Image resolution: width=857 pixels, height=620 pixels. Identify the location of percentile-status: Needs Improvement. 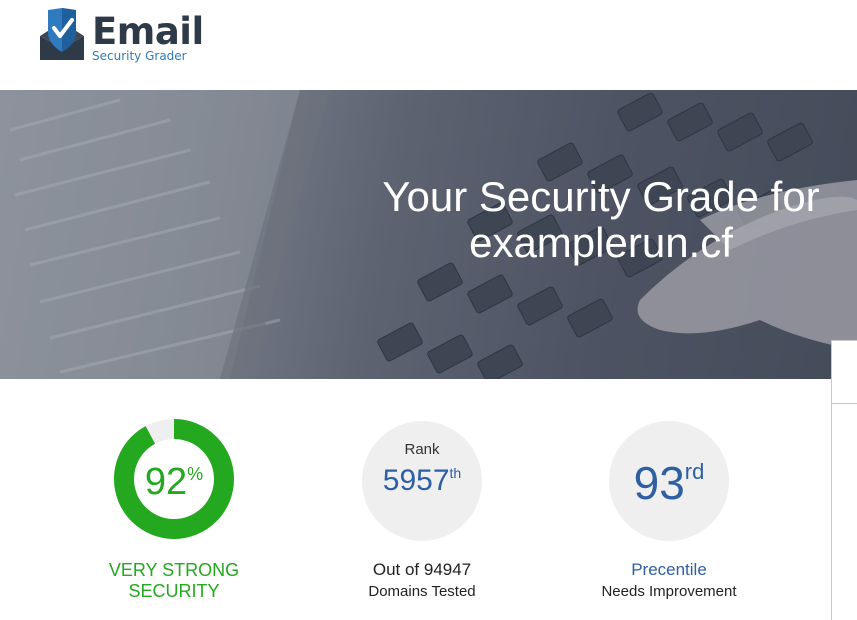
(669, 591).